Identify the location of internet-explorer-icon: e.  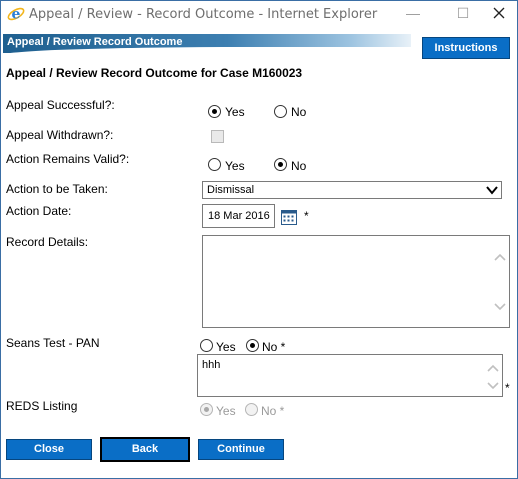
(16, 15).